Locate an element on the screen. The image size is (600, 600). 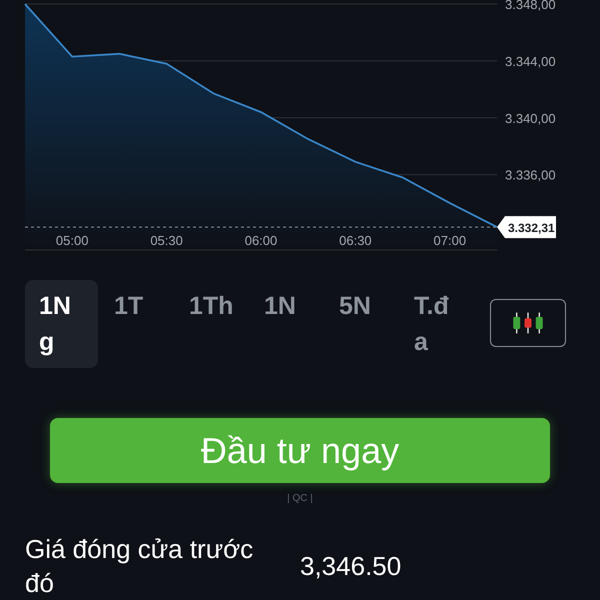
range-tab: 5N is located at coordinates (361, 324).